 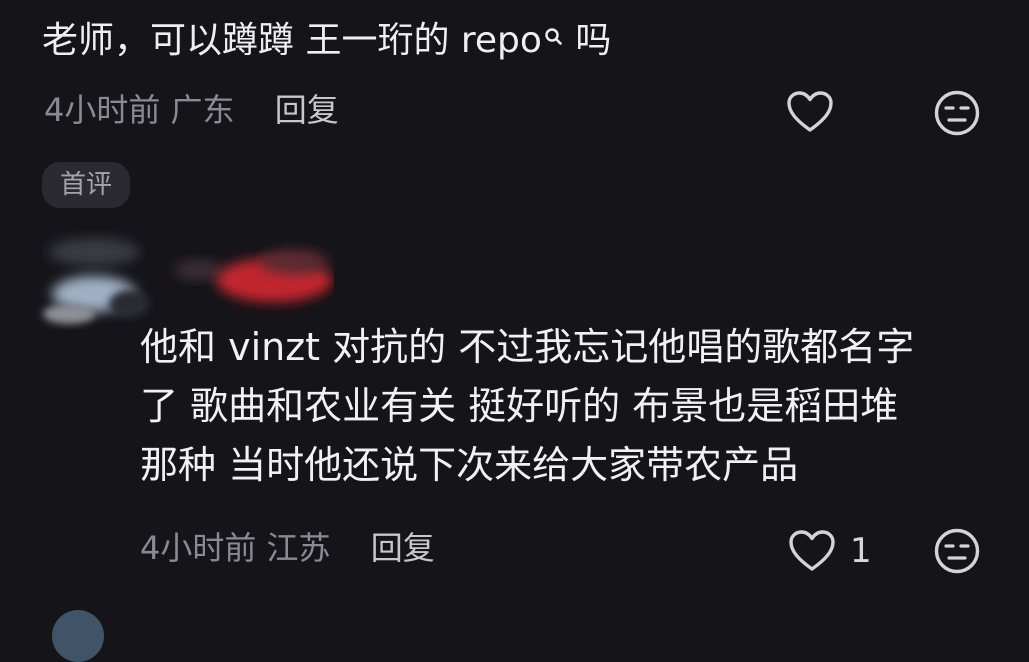 I want to click on first-comment-badge: 首评, so click(x=86, y=185).